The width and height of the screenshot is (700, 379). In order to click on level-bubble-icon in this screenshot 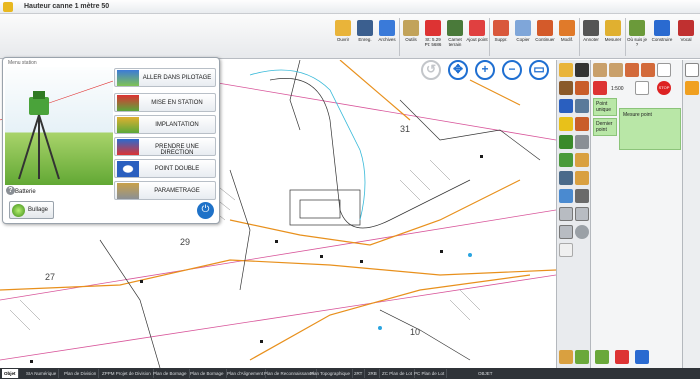, I will do `click(18, 210)`.